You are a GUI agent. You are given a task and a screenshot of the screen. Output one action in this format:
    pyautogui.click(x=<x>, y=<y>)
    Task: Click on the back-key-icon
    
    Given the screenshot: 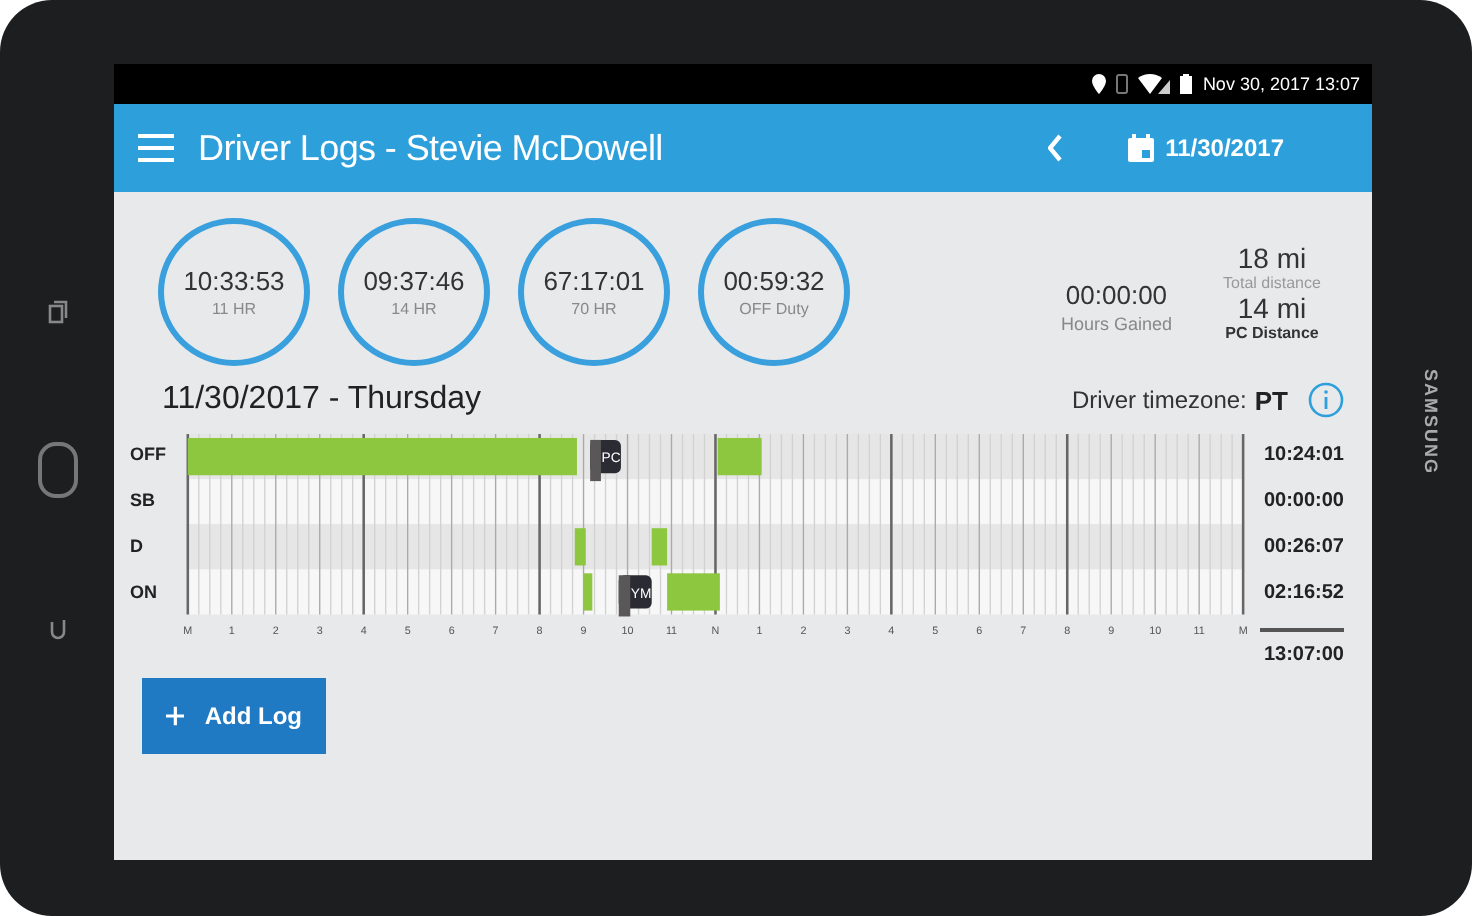 What is the action you would take?
    pyautogui.click(x=57, y=628)
    